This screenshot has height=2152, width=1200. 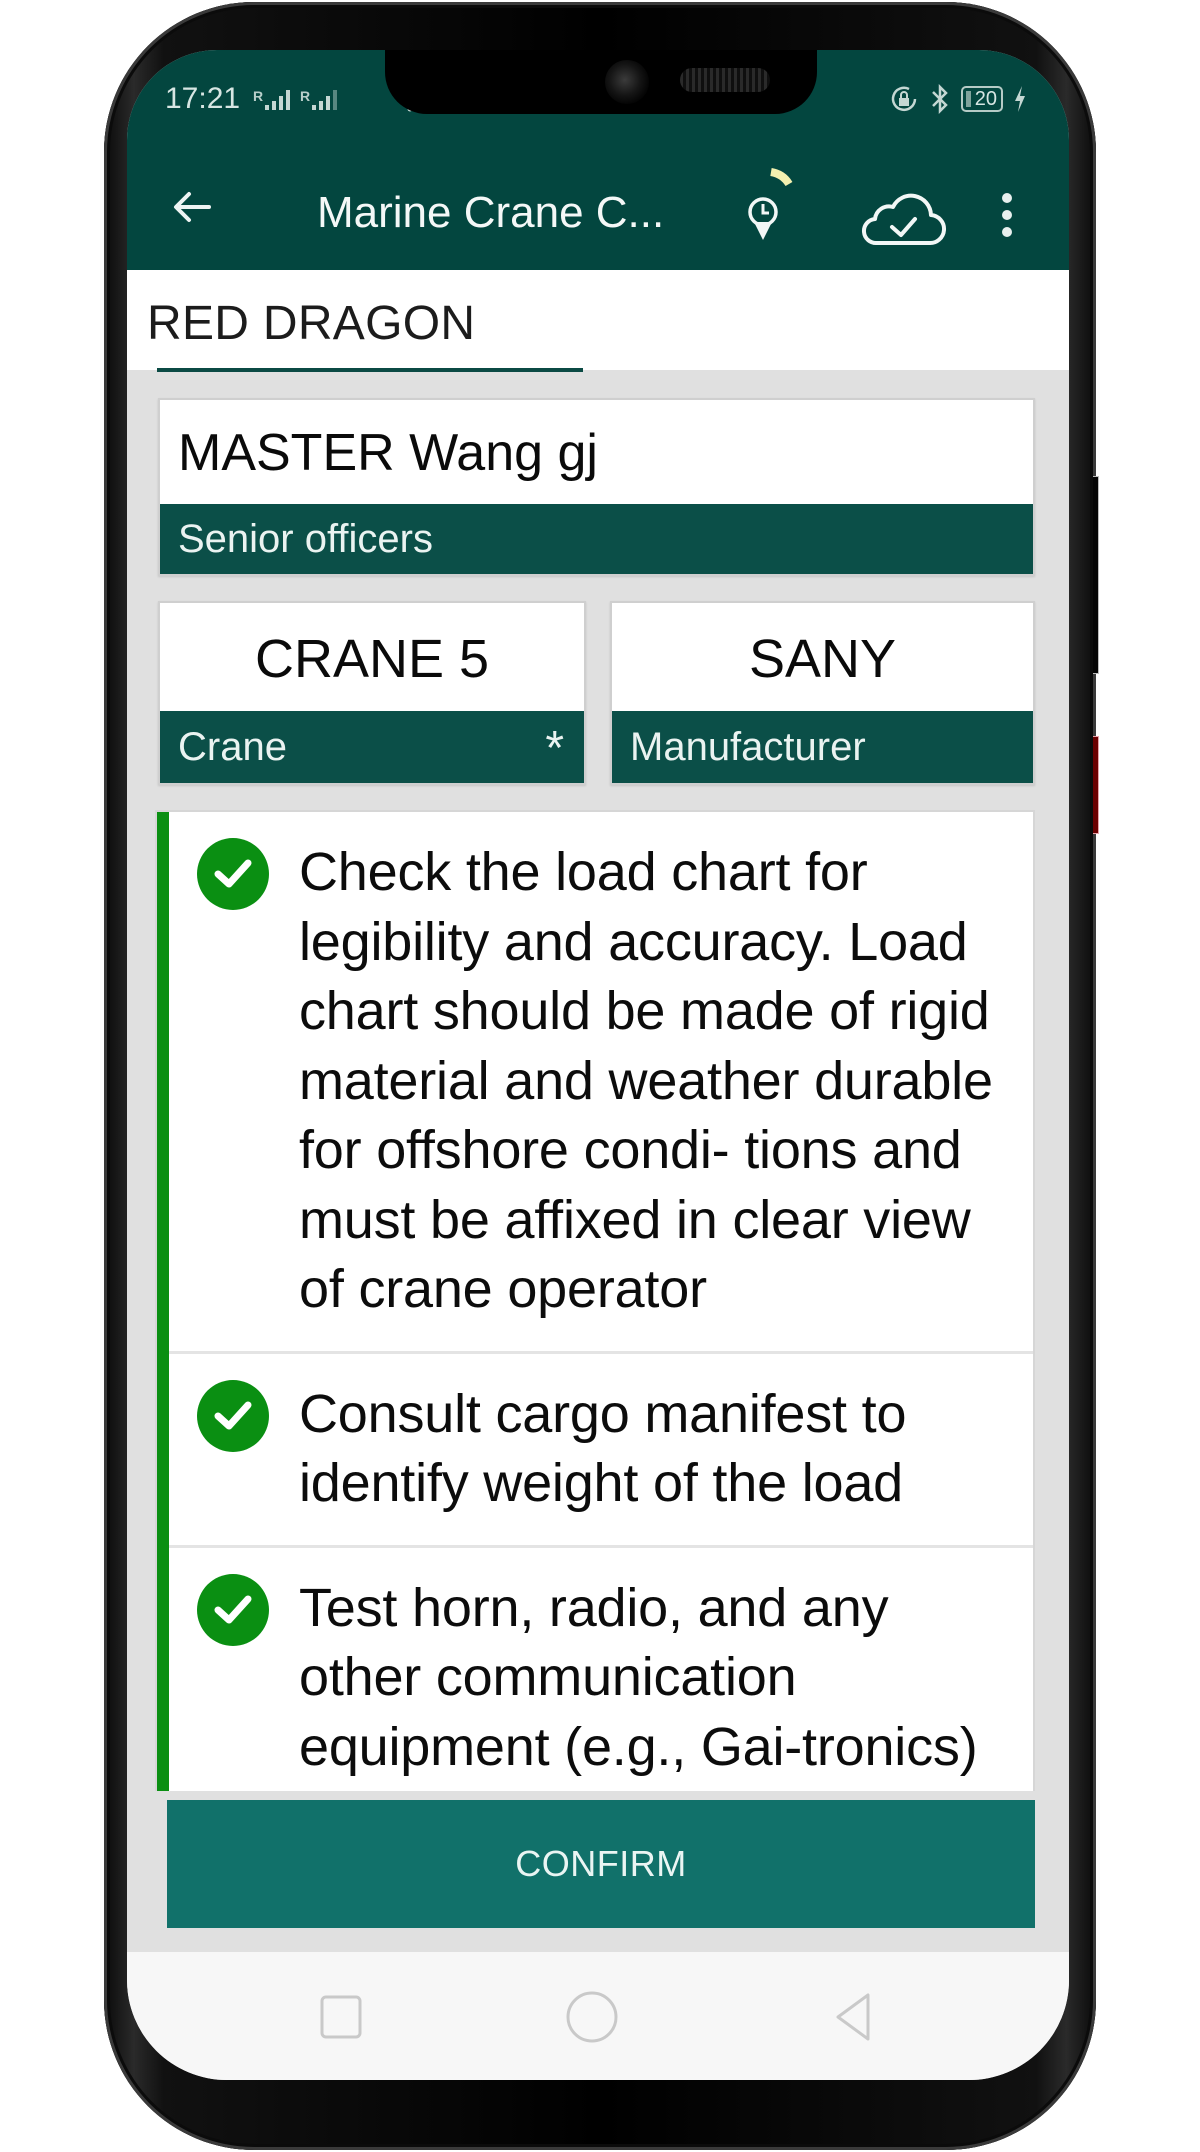 I want to click on sim1-label: R, so click(x=258, y=96).